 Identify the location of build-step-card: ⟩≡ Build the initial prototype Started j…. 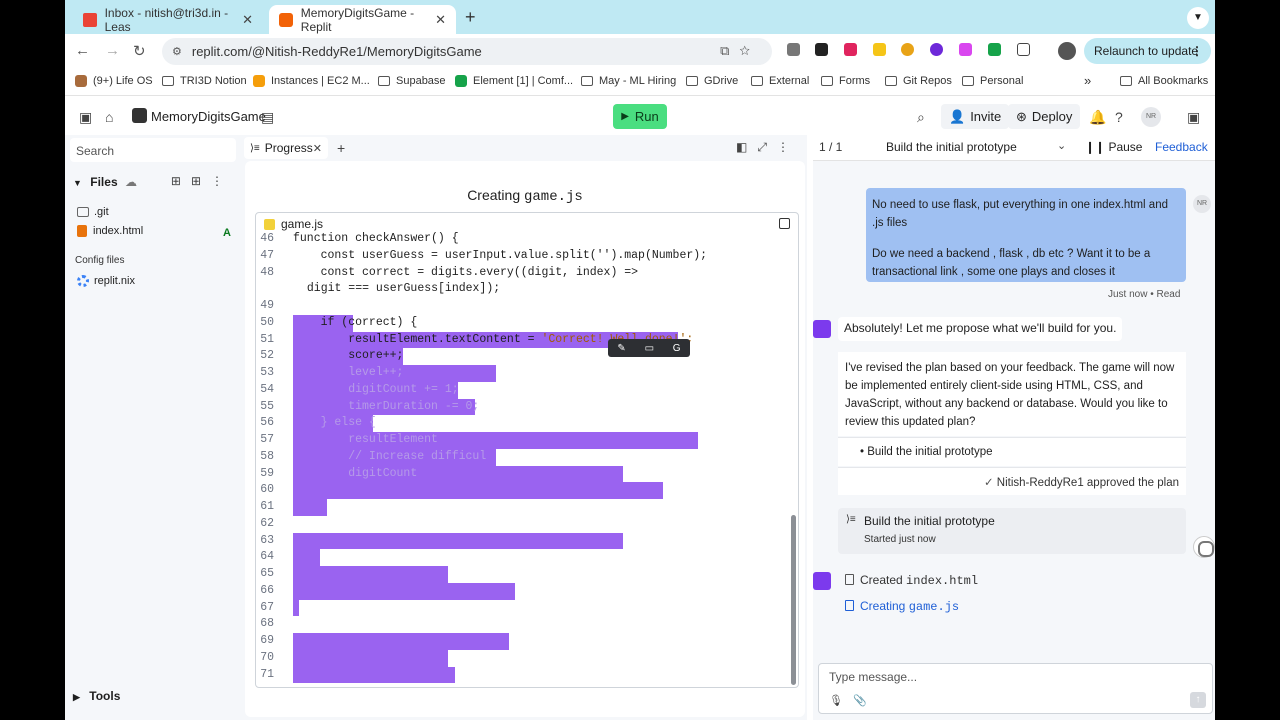
(1012, 531).